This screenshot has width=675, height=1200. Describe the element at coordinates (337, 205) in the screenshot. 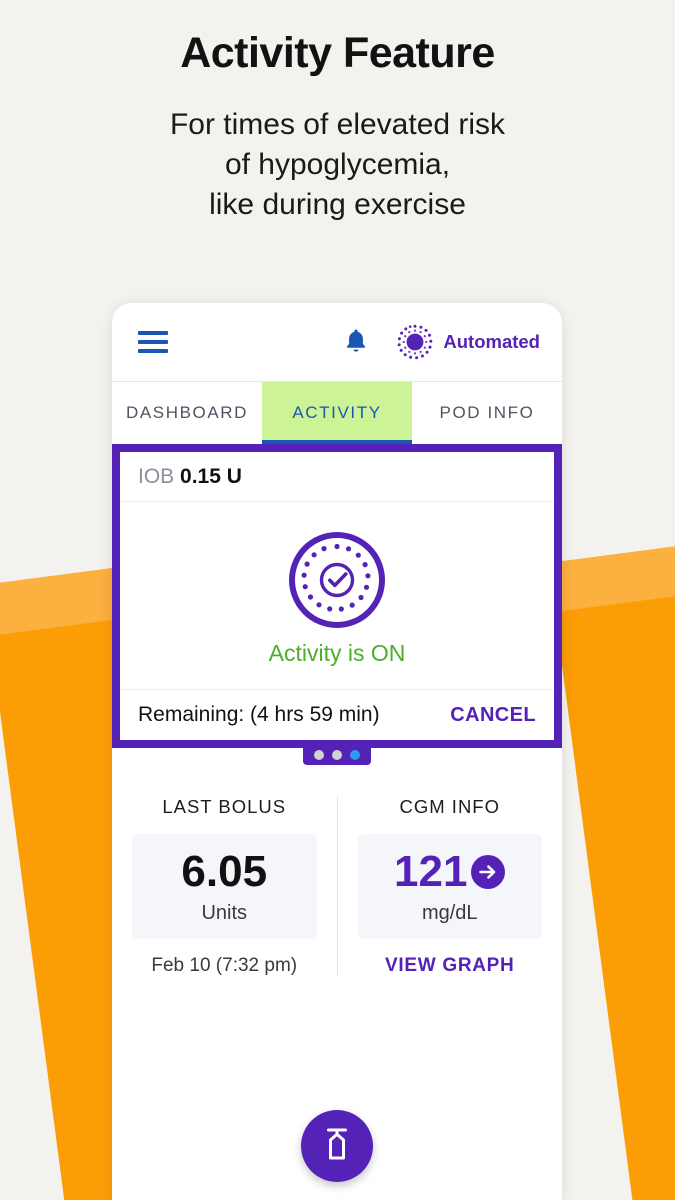

I see `subtitle-line-3: like during exercise` at that location.